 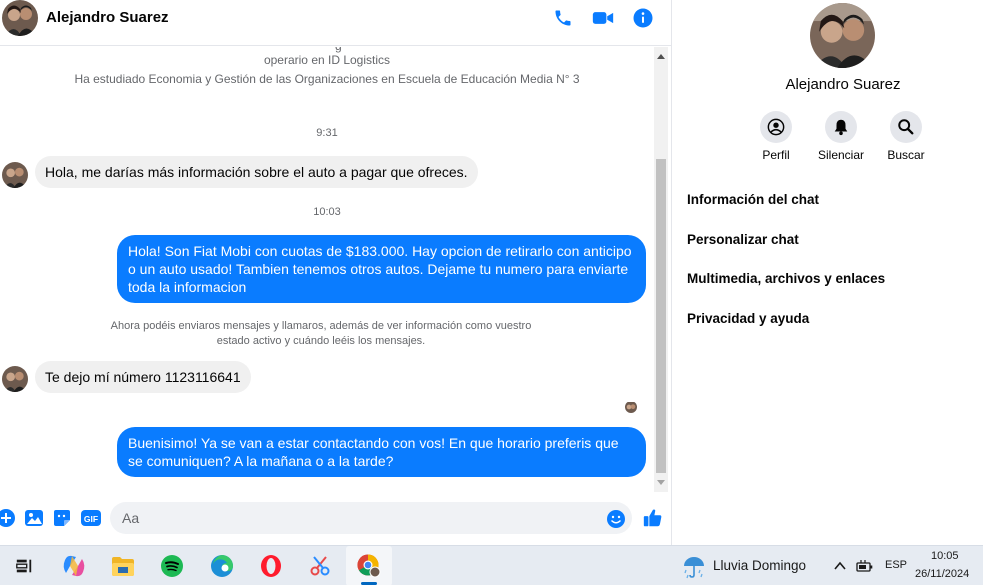 What do you see at coordinates (759, 565) in the screenshot?
I see `weather-text: Lluvia Domingo` at bounding box center [759, 565].